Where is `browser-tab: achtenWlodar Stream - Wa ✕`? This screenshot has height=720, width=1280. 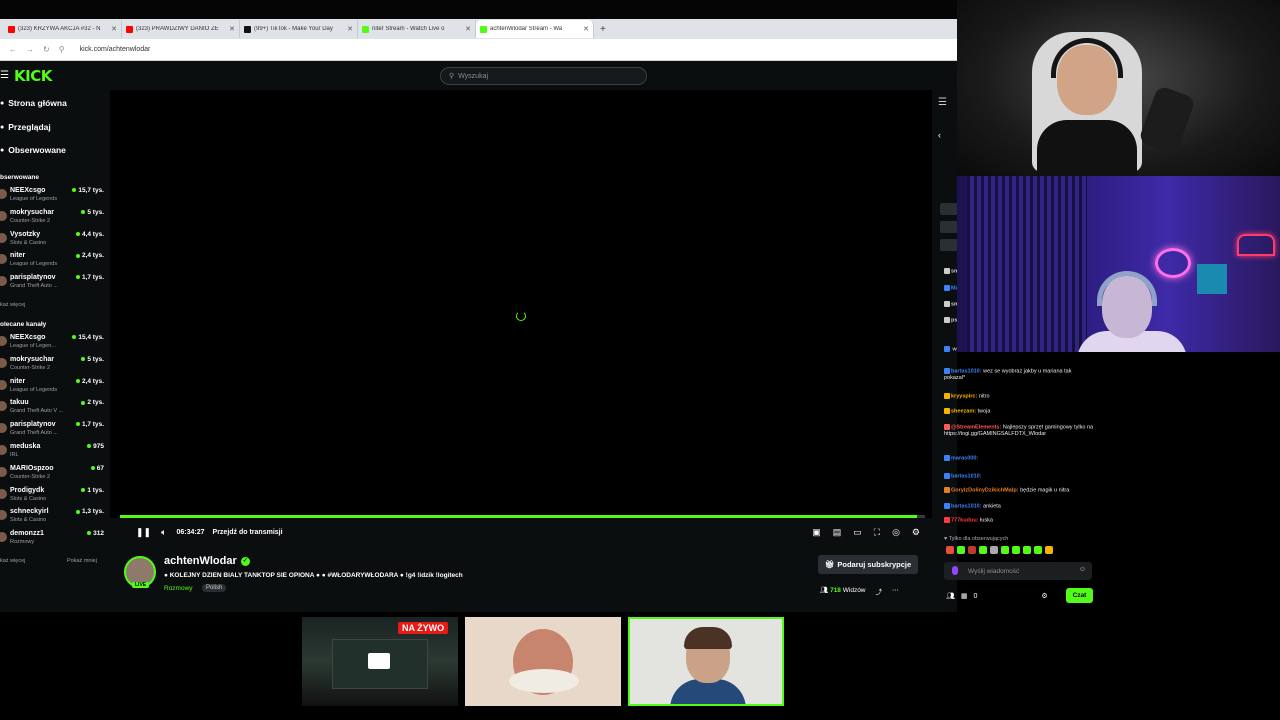
browser-tab: achtenWlodar Stream - Wa ✕ is located at coordinates (535, 29).